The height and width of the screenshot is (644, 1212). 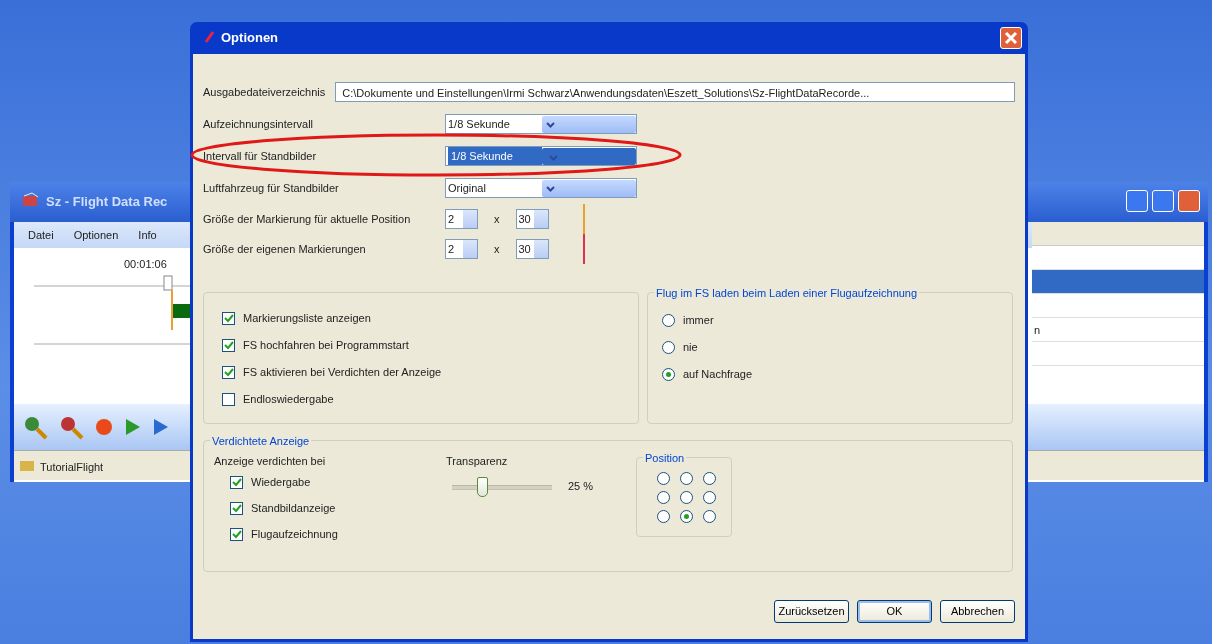 What do you see at coordinates (581, 487) in the screenshot?
I see `slider-value: 25 %` at bounding box center [581, 487].